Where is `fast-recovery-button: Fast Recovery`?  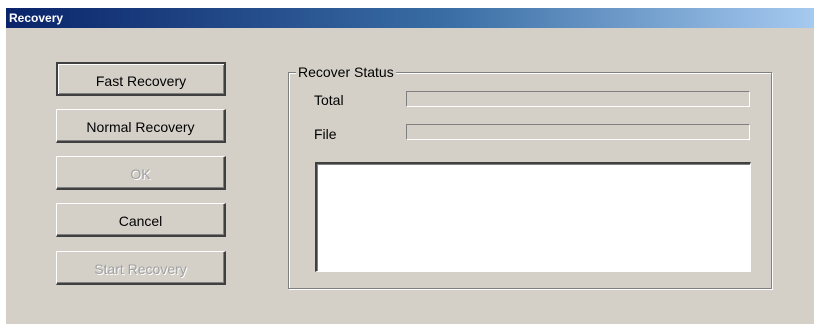 fast-recovery-button: Fast Recovery is located at coordinates (141, 79).